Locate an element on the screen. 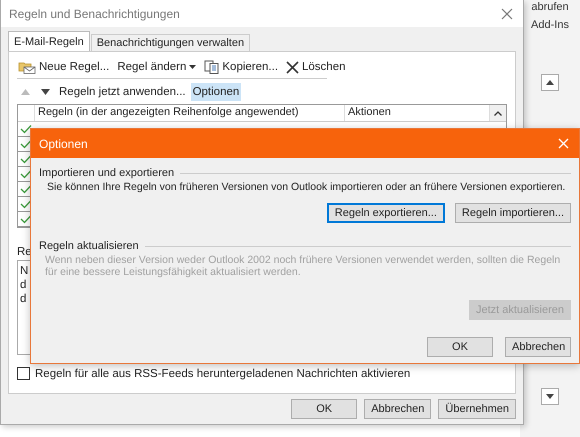 This screenshot has width=580, height=437. window-title: Optionen is located at coordinates (63, 143).